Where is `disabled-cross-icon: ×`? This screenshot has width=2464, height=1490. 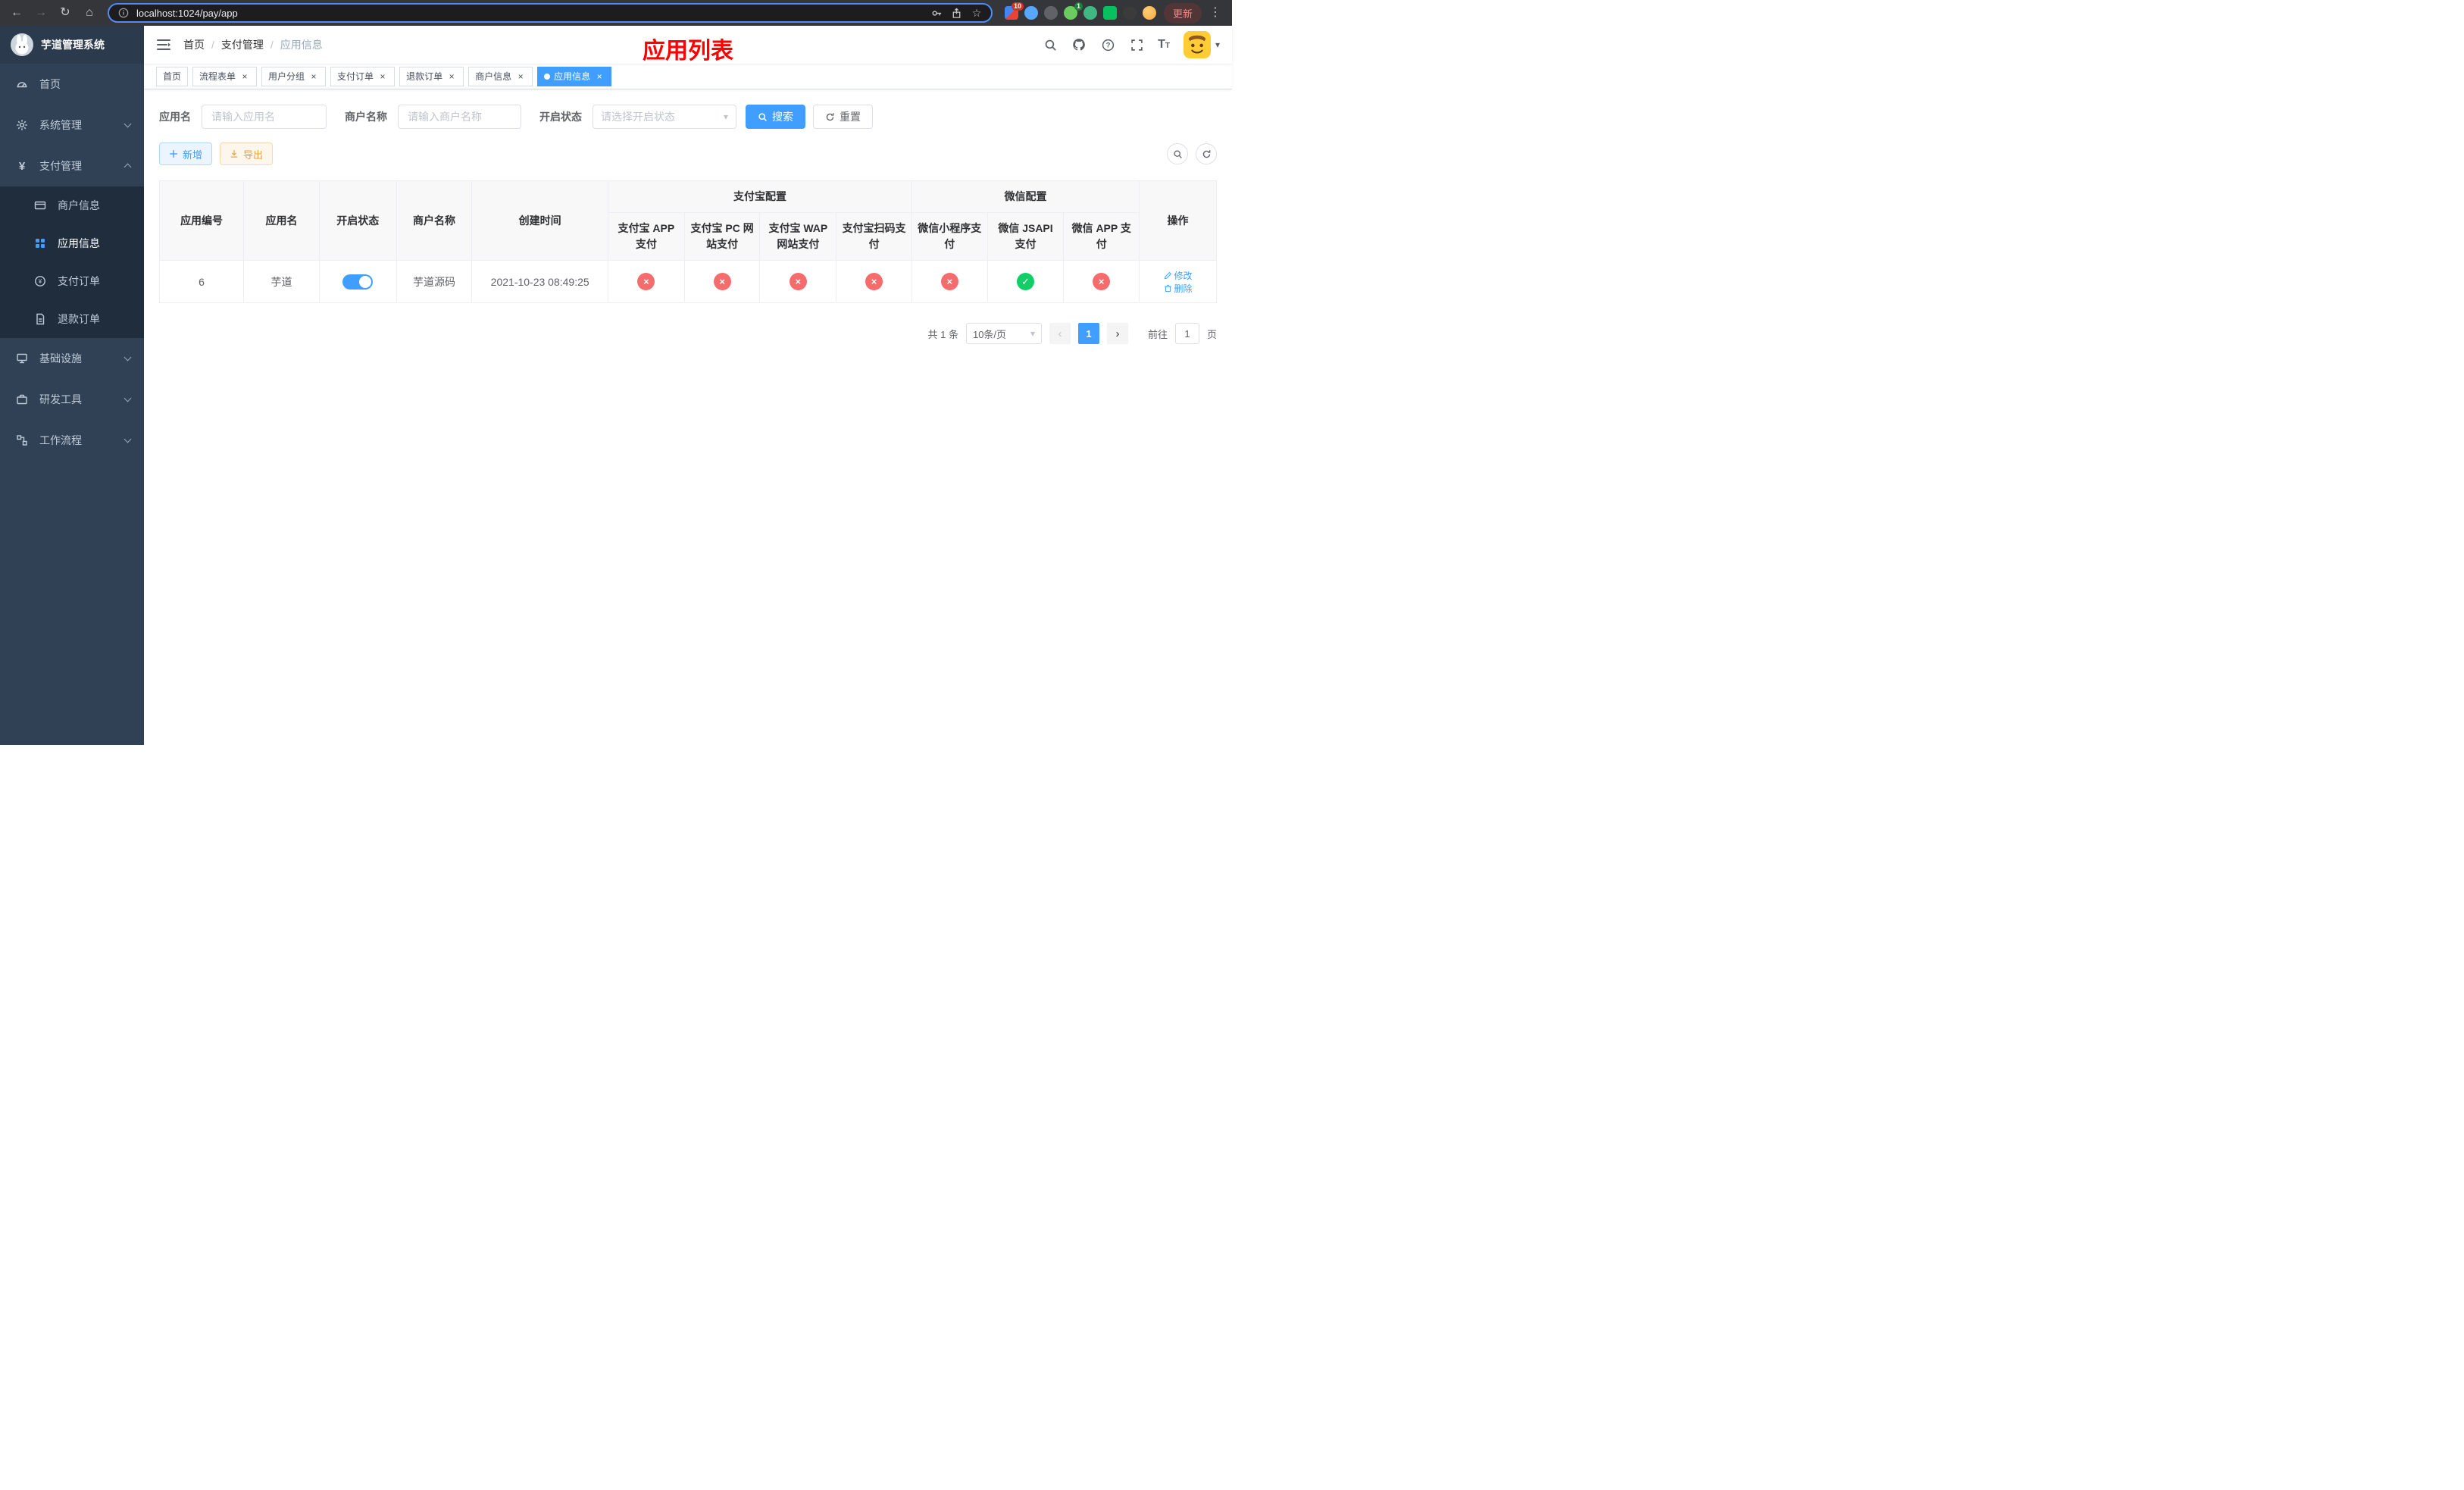 disabled-cross-icon: × is located at coordinates (646, 282).